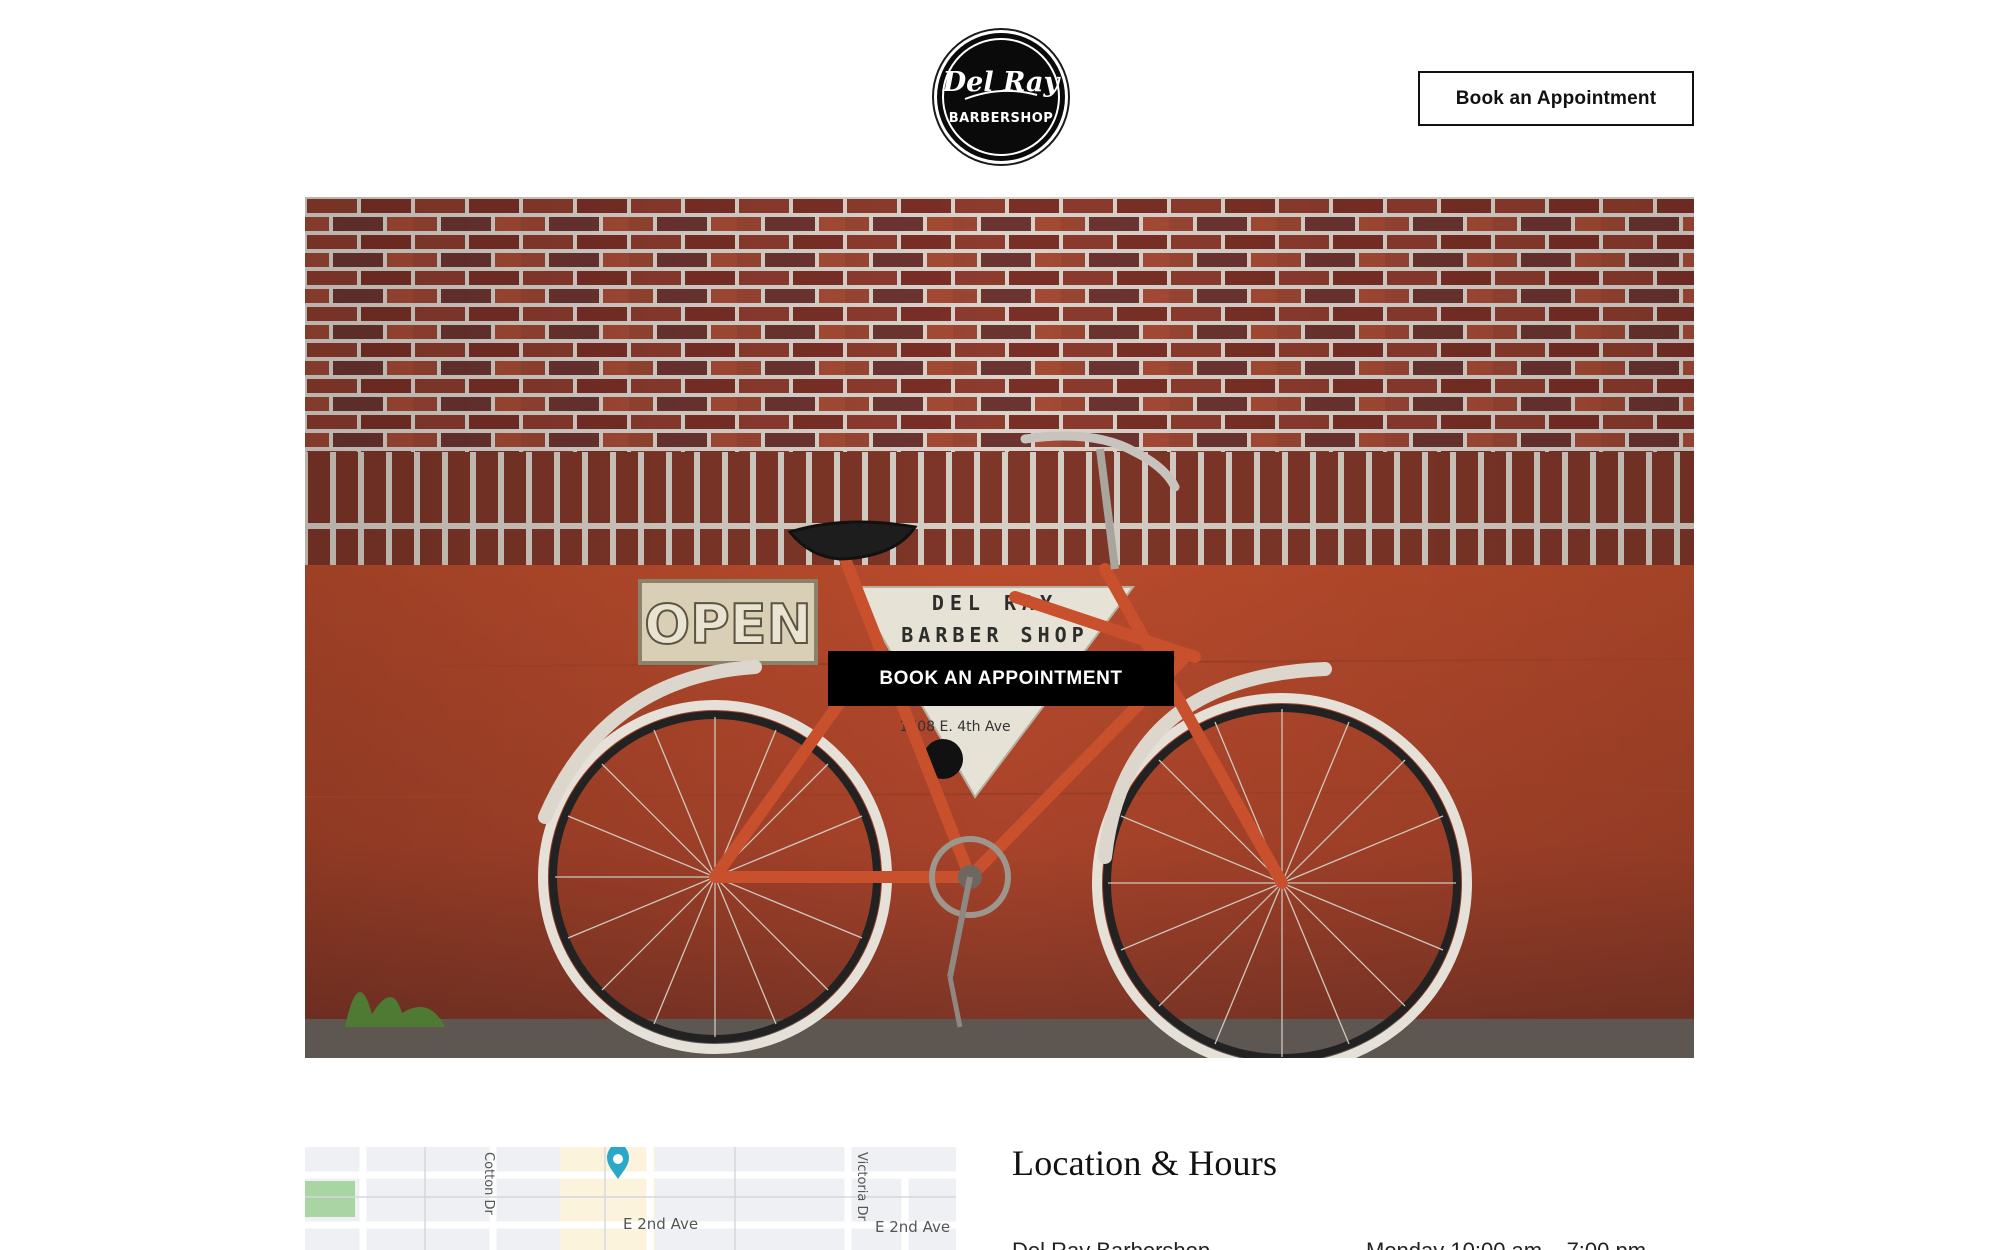 This screenshot has height=1250, width=1999. What do you see at coordinates (1145, 1163) in the screenshot?
I see `location-hours-title: Location & Hours` at bounding box center [1145, 1163].